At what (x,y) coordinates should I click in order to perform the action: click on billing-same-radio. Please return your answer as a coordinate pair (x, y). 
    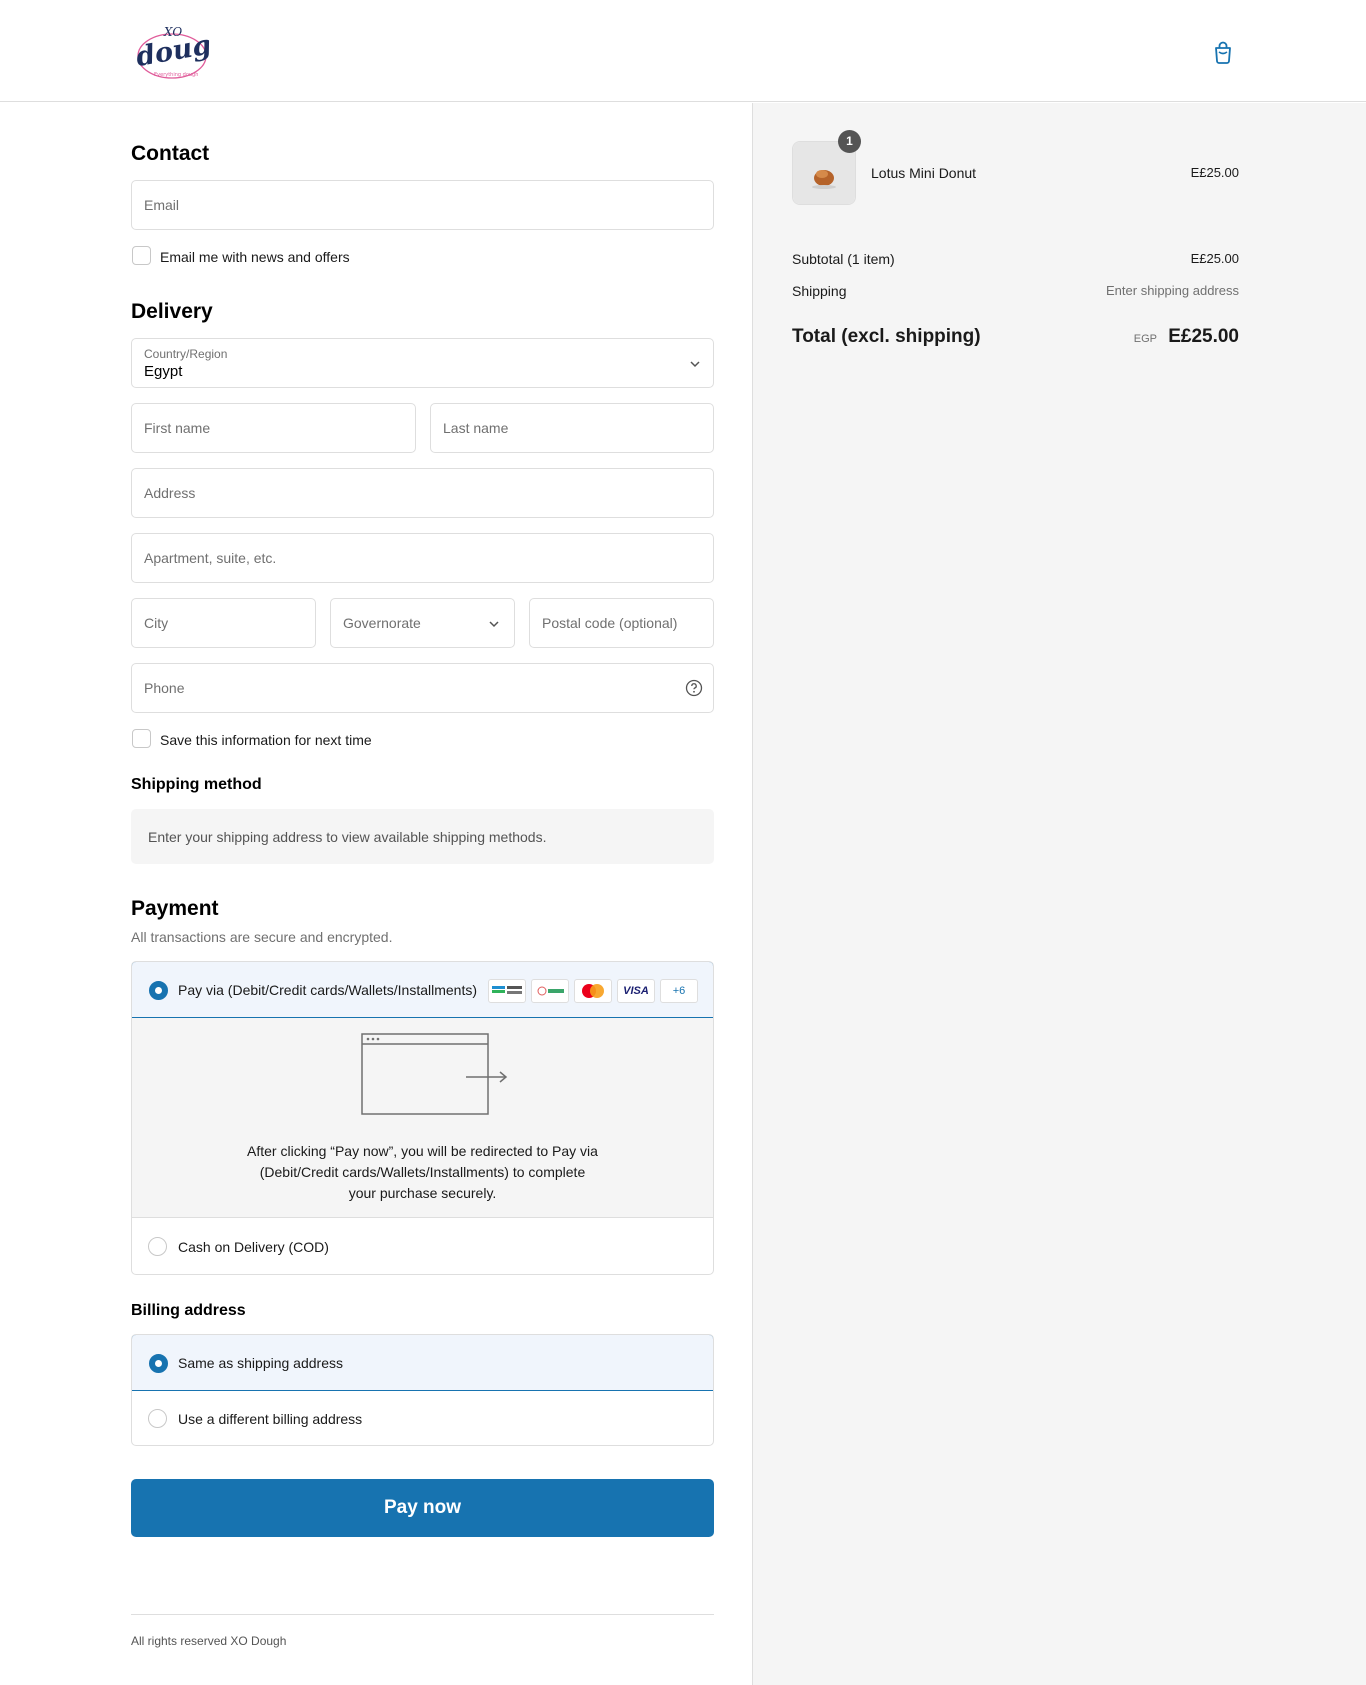
    Looking at the image, I should click on (158, 1363).